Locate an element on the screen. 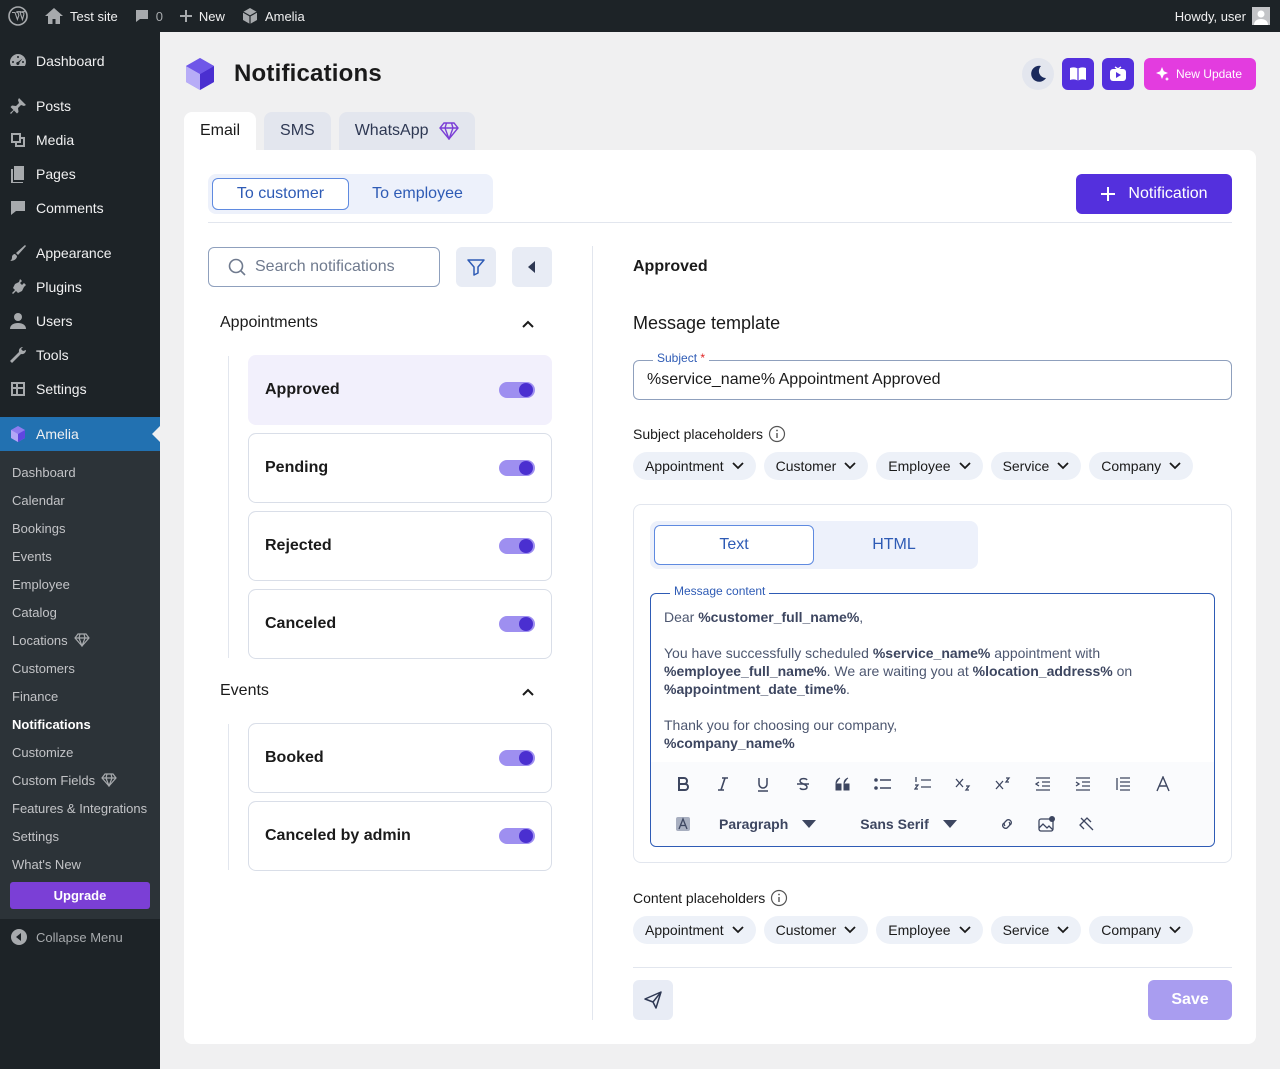 The width and height of the screenshot is (1280, 1069). comments-link: 0 is located at coordinates (148, 16).